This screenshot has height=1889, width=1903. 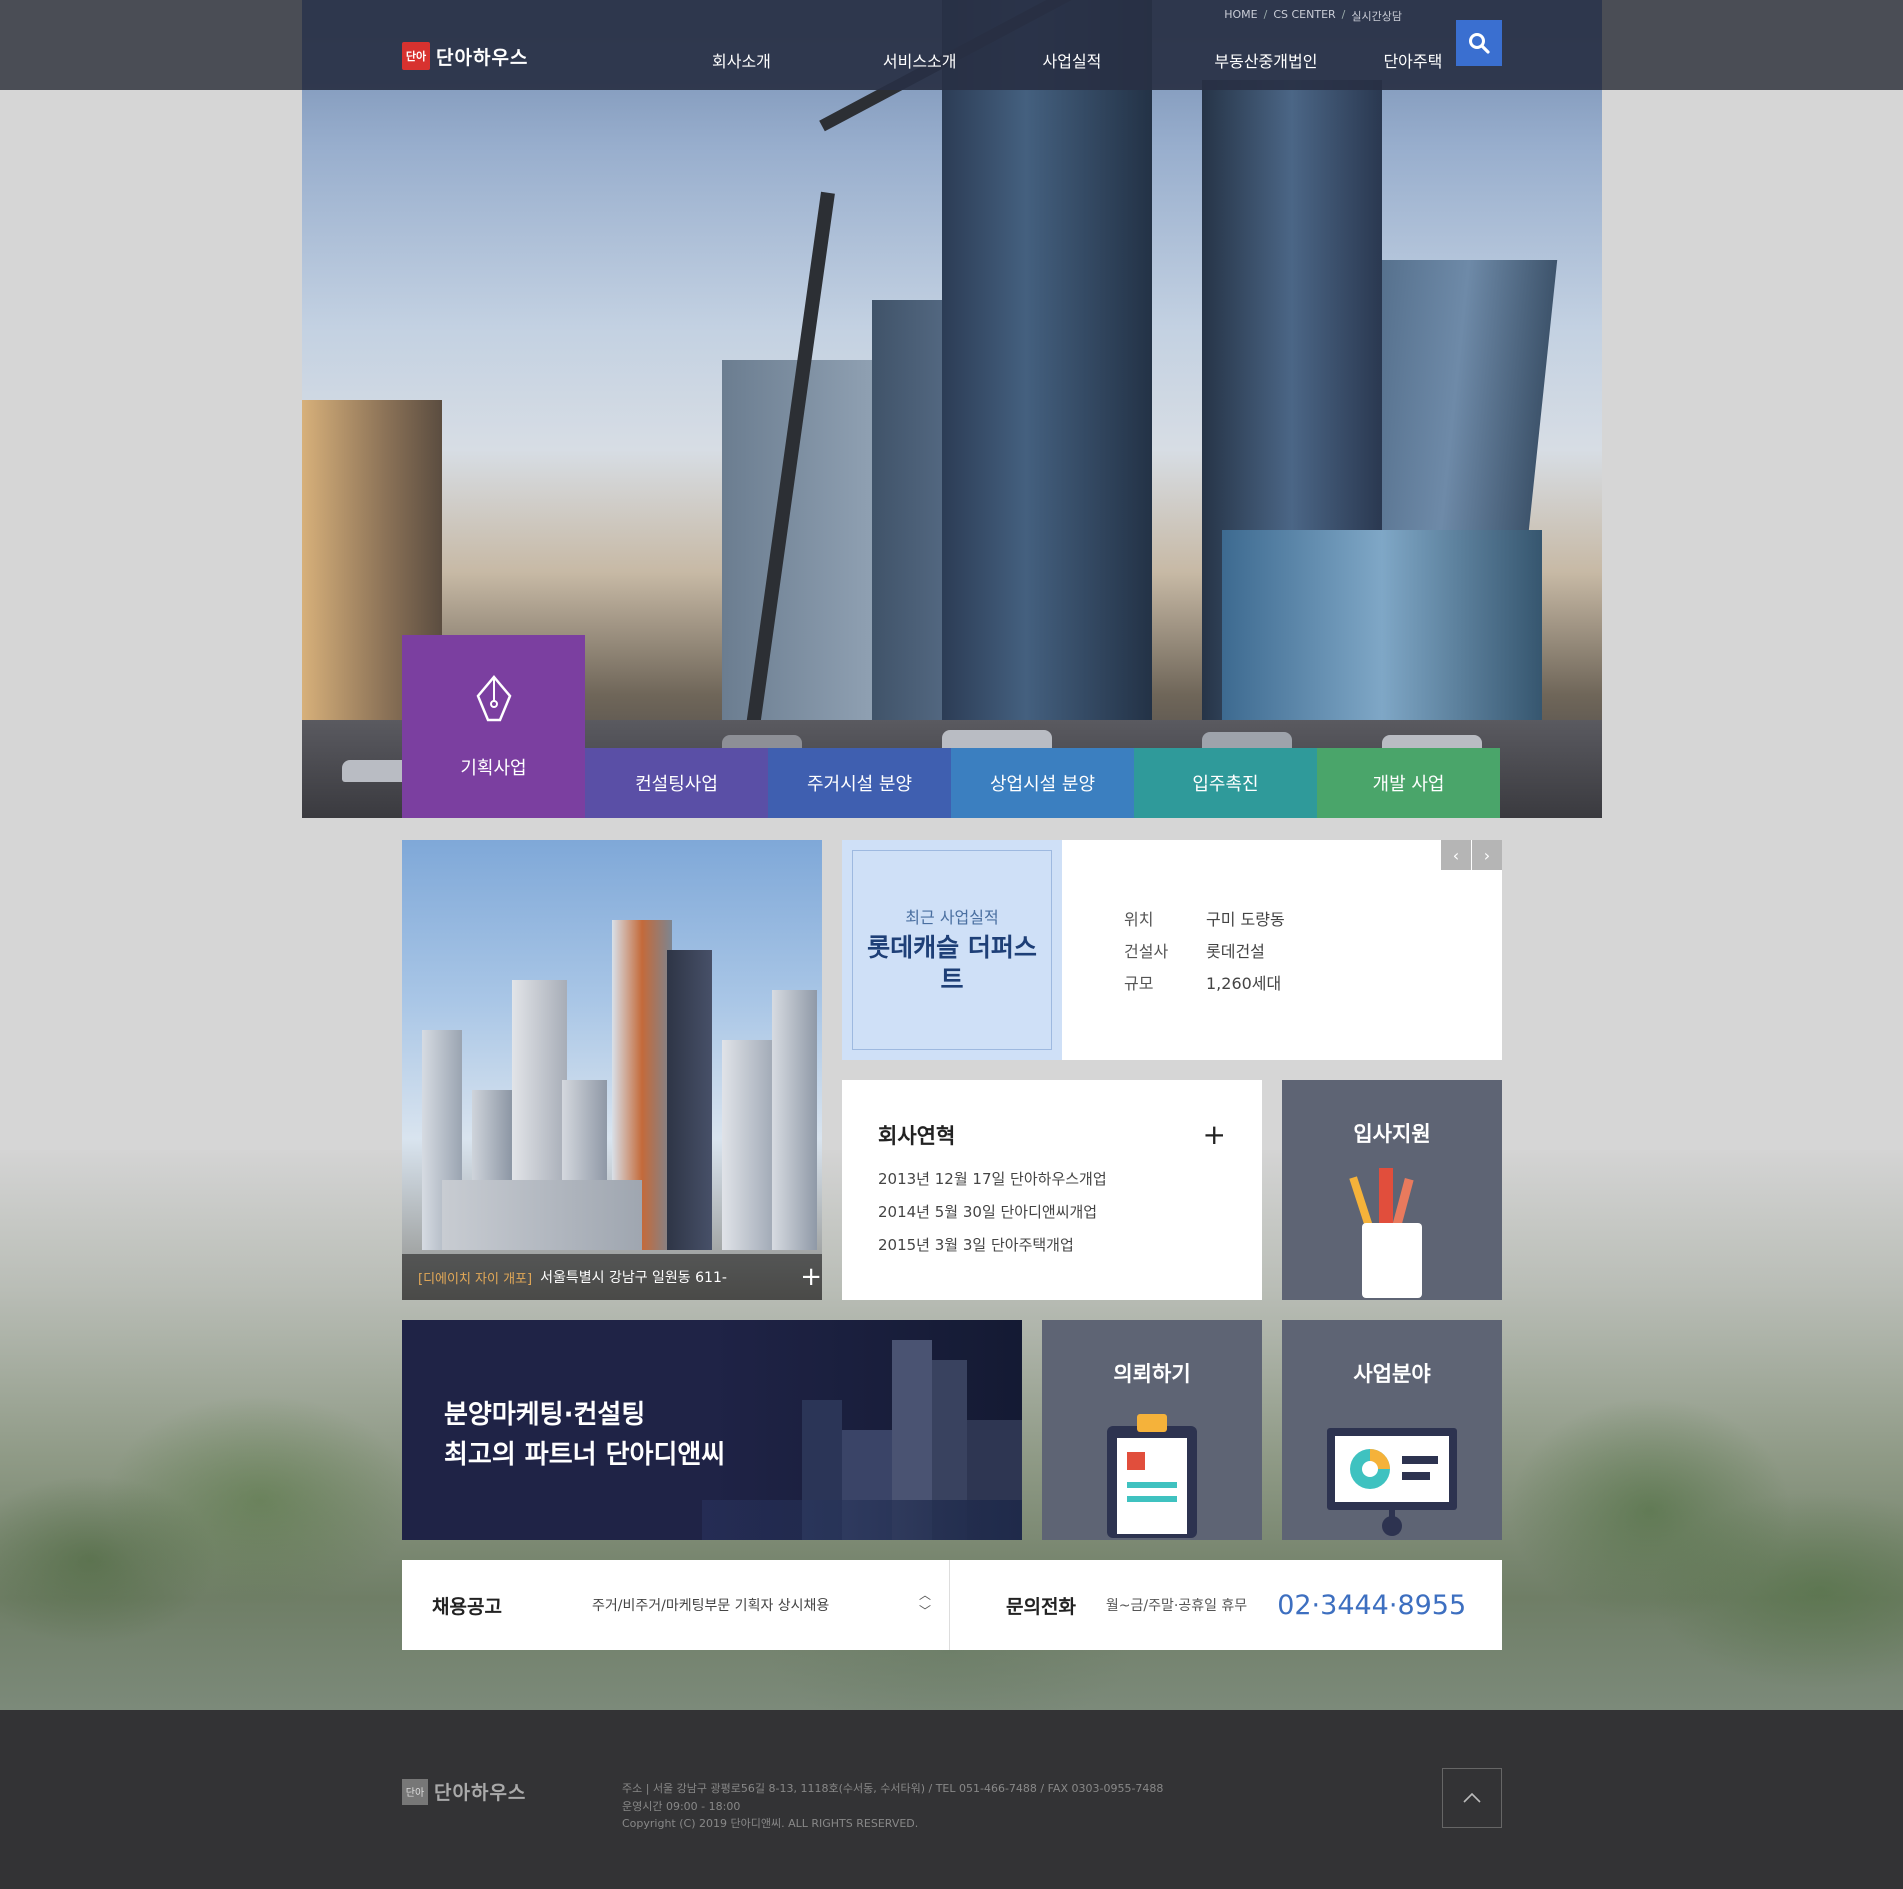 I want to click on marketing-banner: 분양마케팅·컨설팅 최고의 파트너 단아디앤씨, so click(x=712, y=1430).